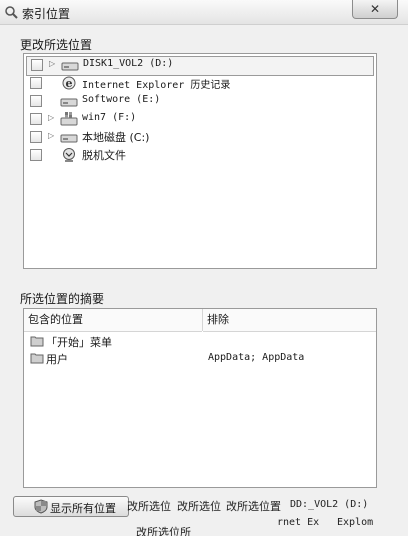 The image size is (408, 536). Describe the element at coordinates (46, 14) in the screenshot. I see `window-title: 索引位置` at that location.